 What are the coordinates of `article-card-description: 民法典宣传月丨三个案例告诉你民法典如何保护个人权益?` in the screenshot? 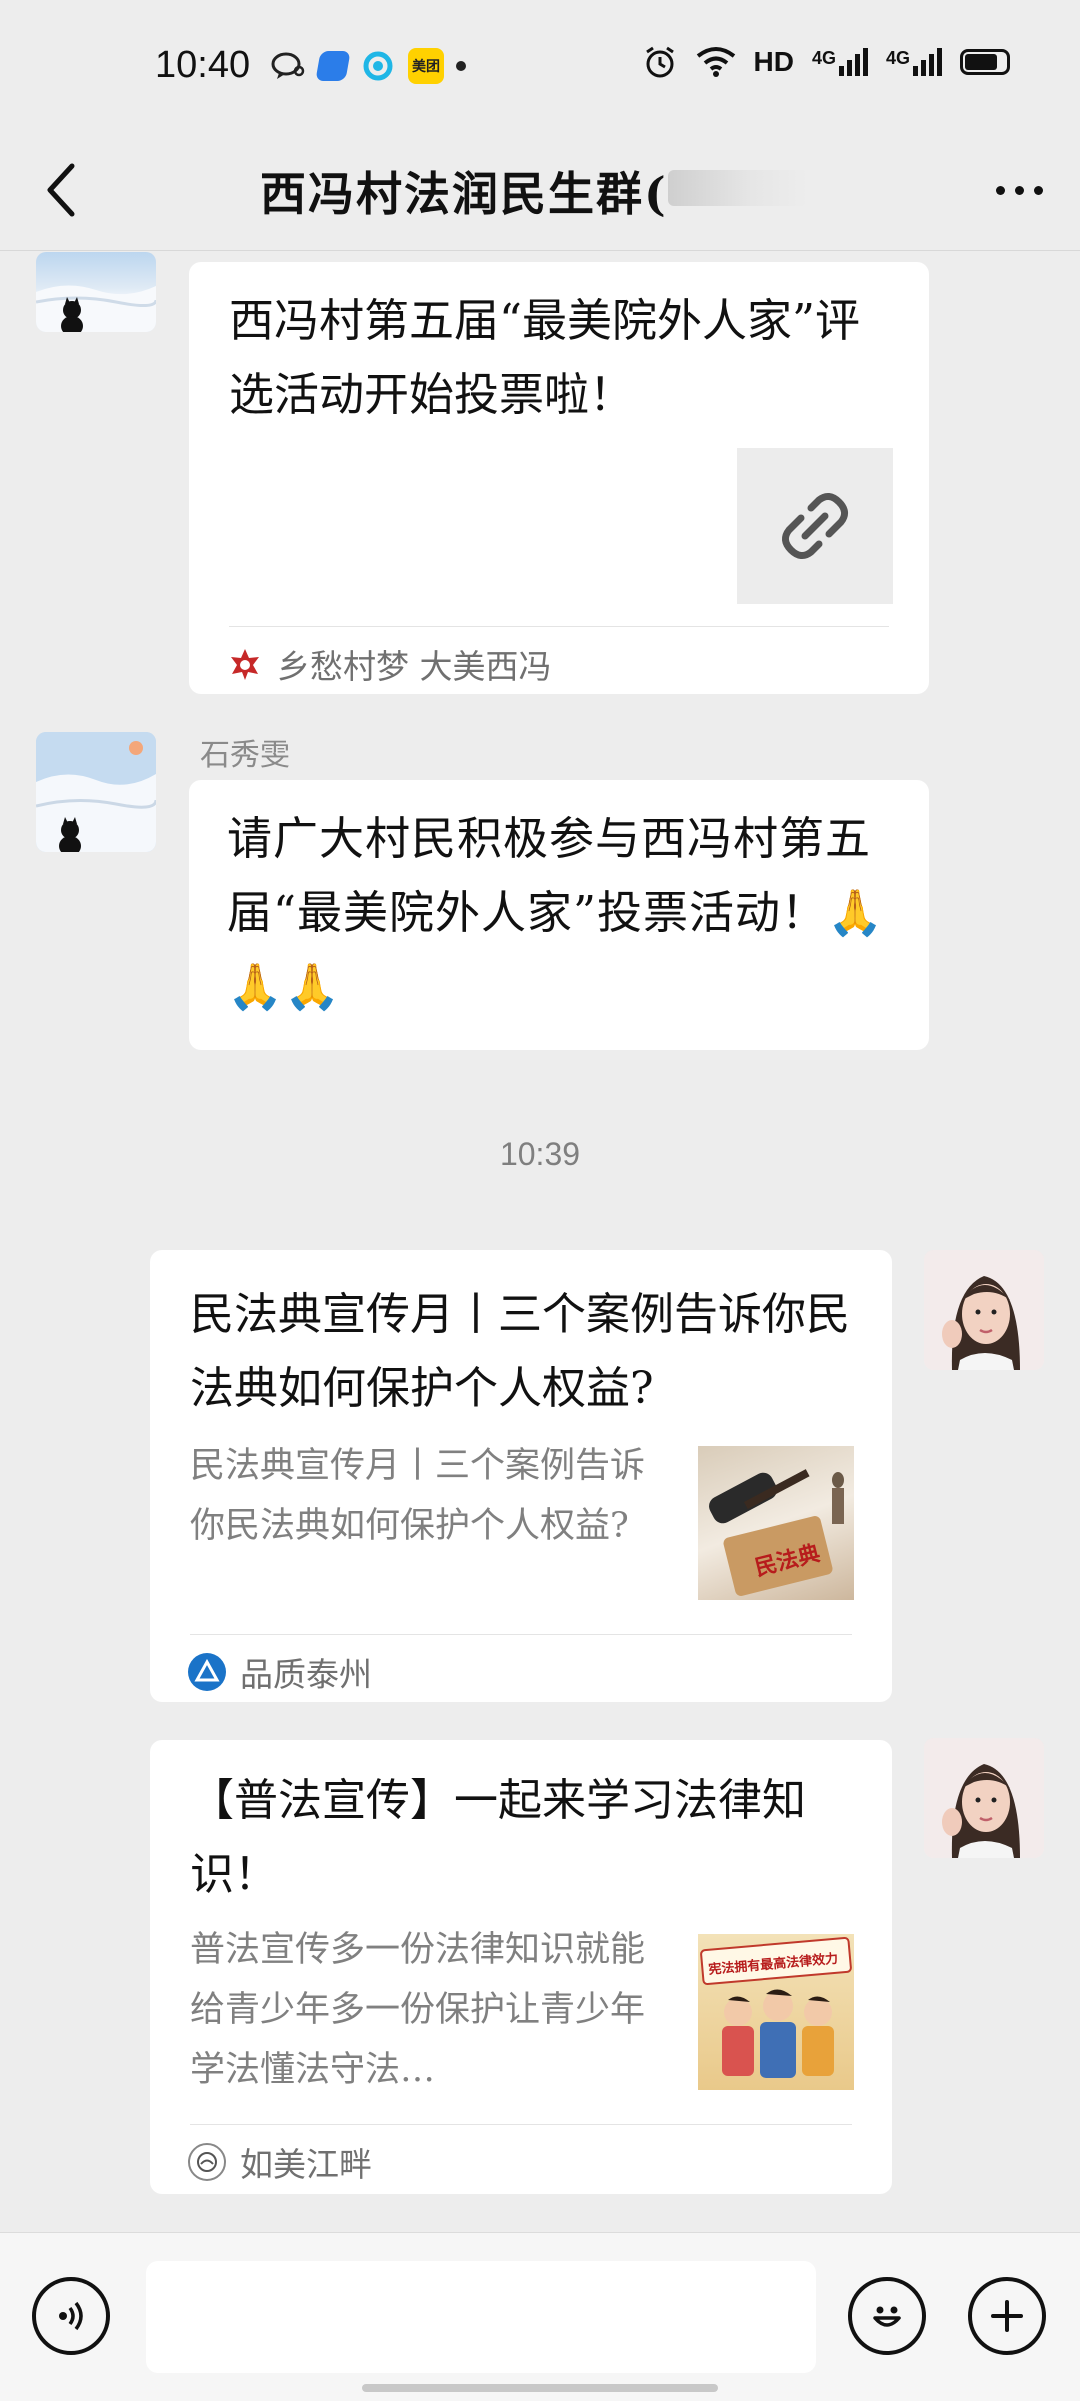 It's located at (418, 1496).